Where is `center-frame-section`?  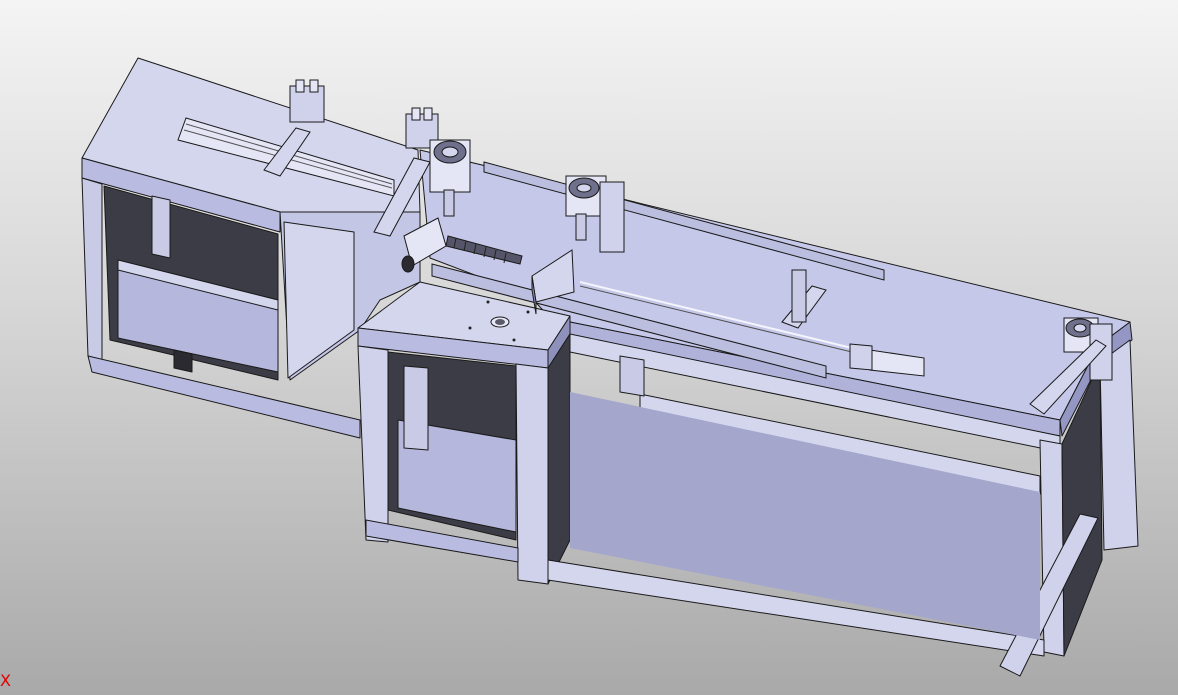 center-frame-section is located at coordinates (464, 433).